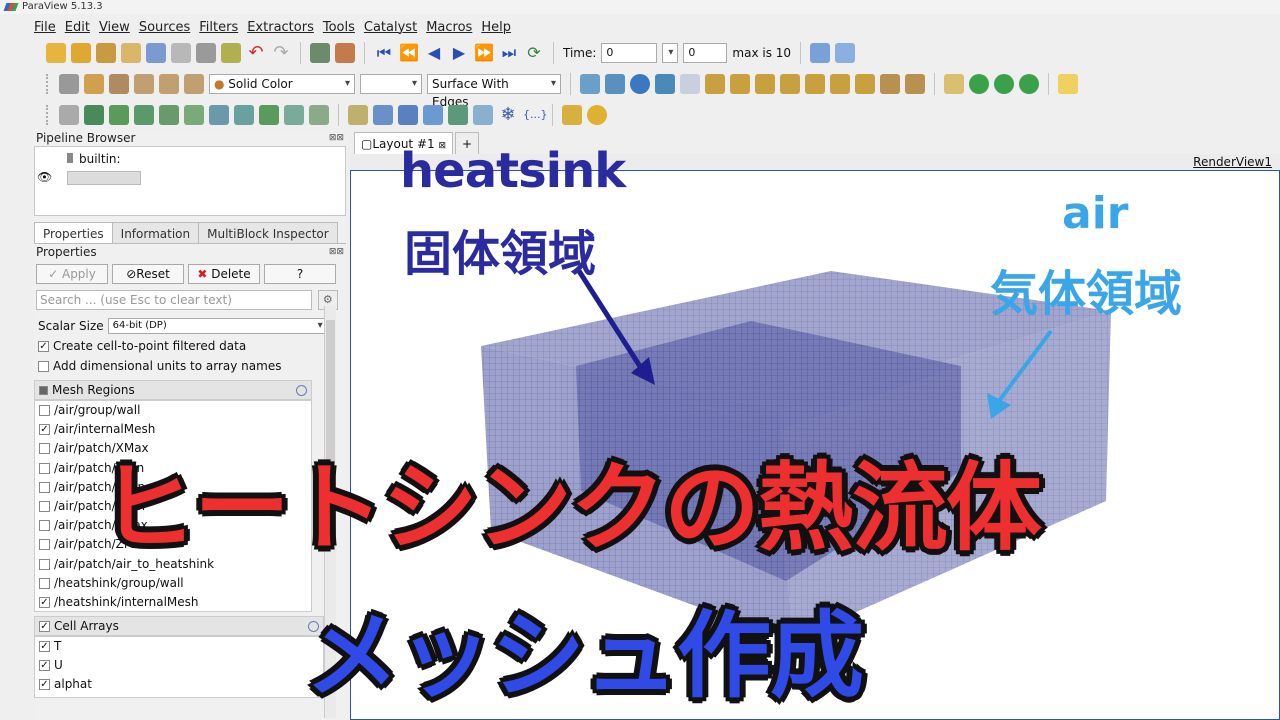 Image resolution: width=1280 pixels, height=720 pixels. Describe the element at coordinates (434, 53) in the screenshot. I see `reverse-play-icon: ◀` at that location.